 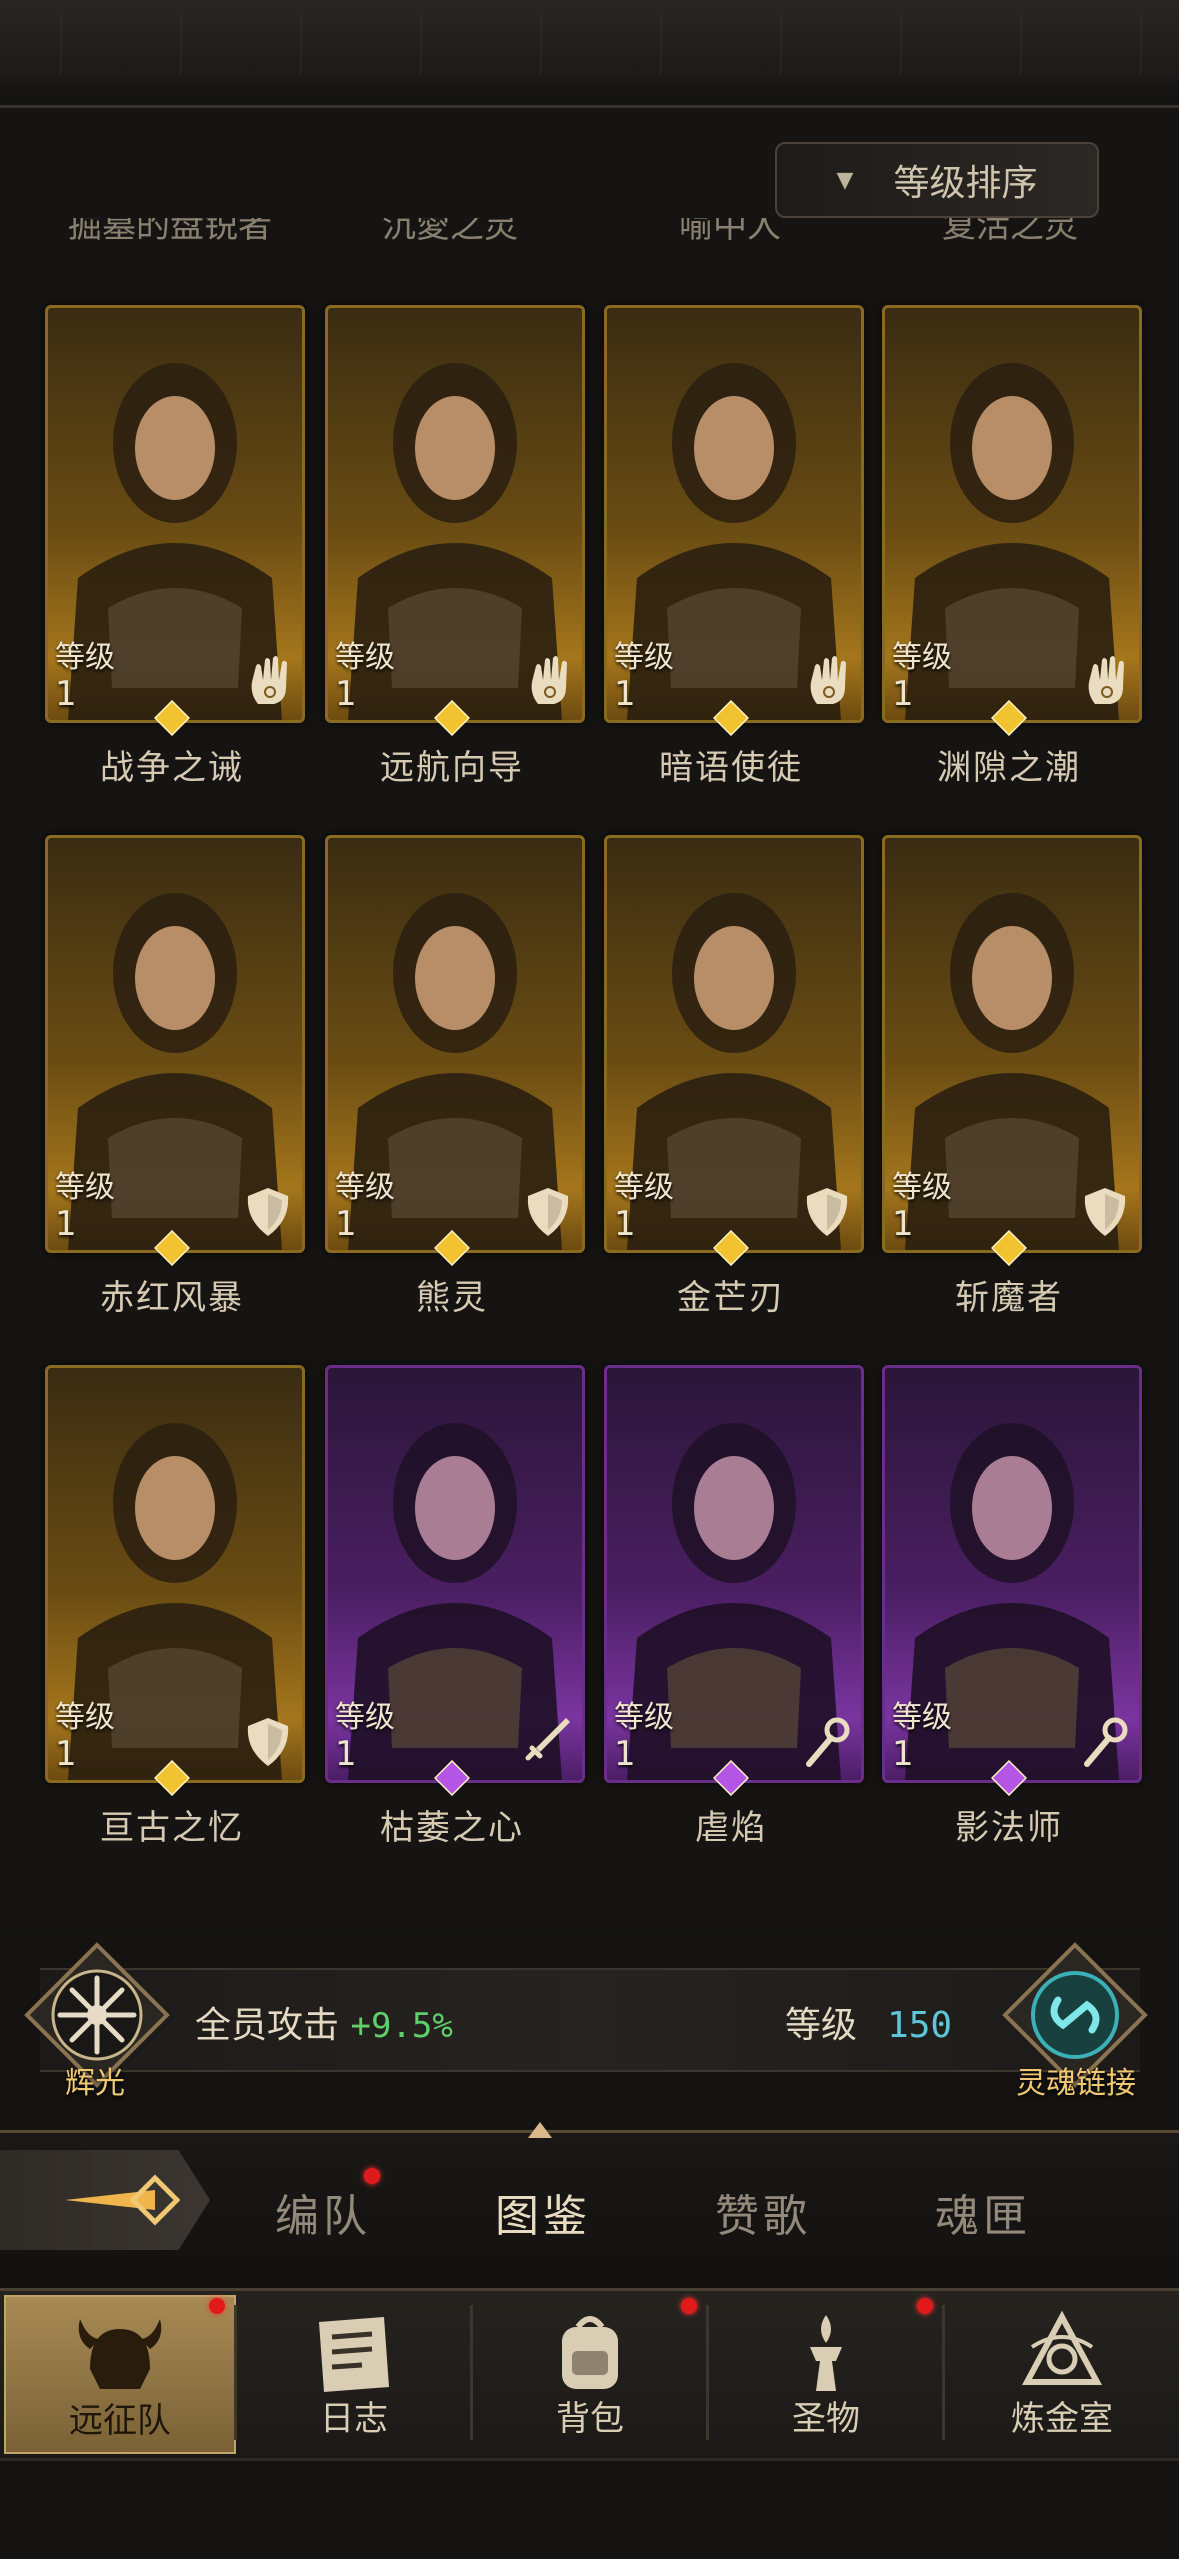 I want to click on bonus-value: +9.5%, so click(x=401, y=2026).